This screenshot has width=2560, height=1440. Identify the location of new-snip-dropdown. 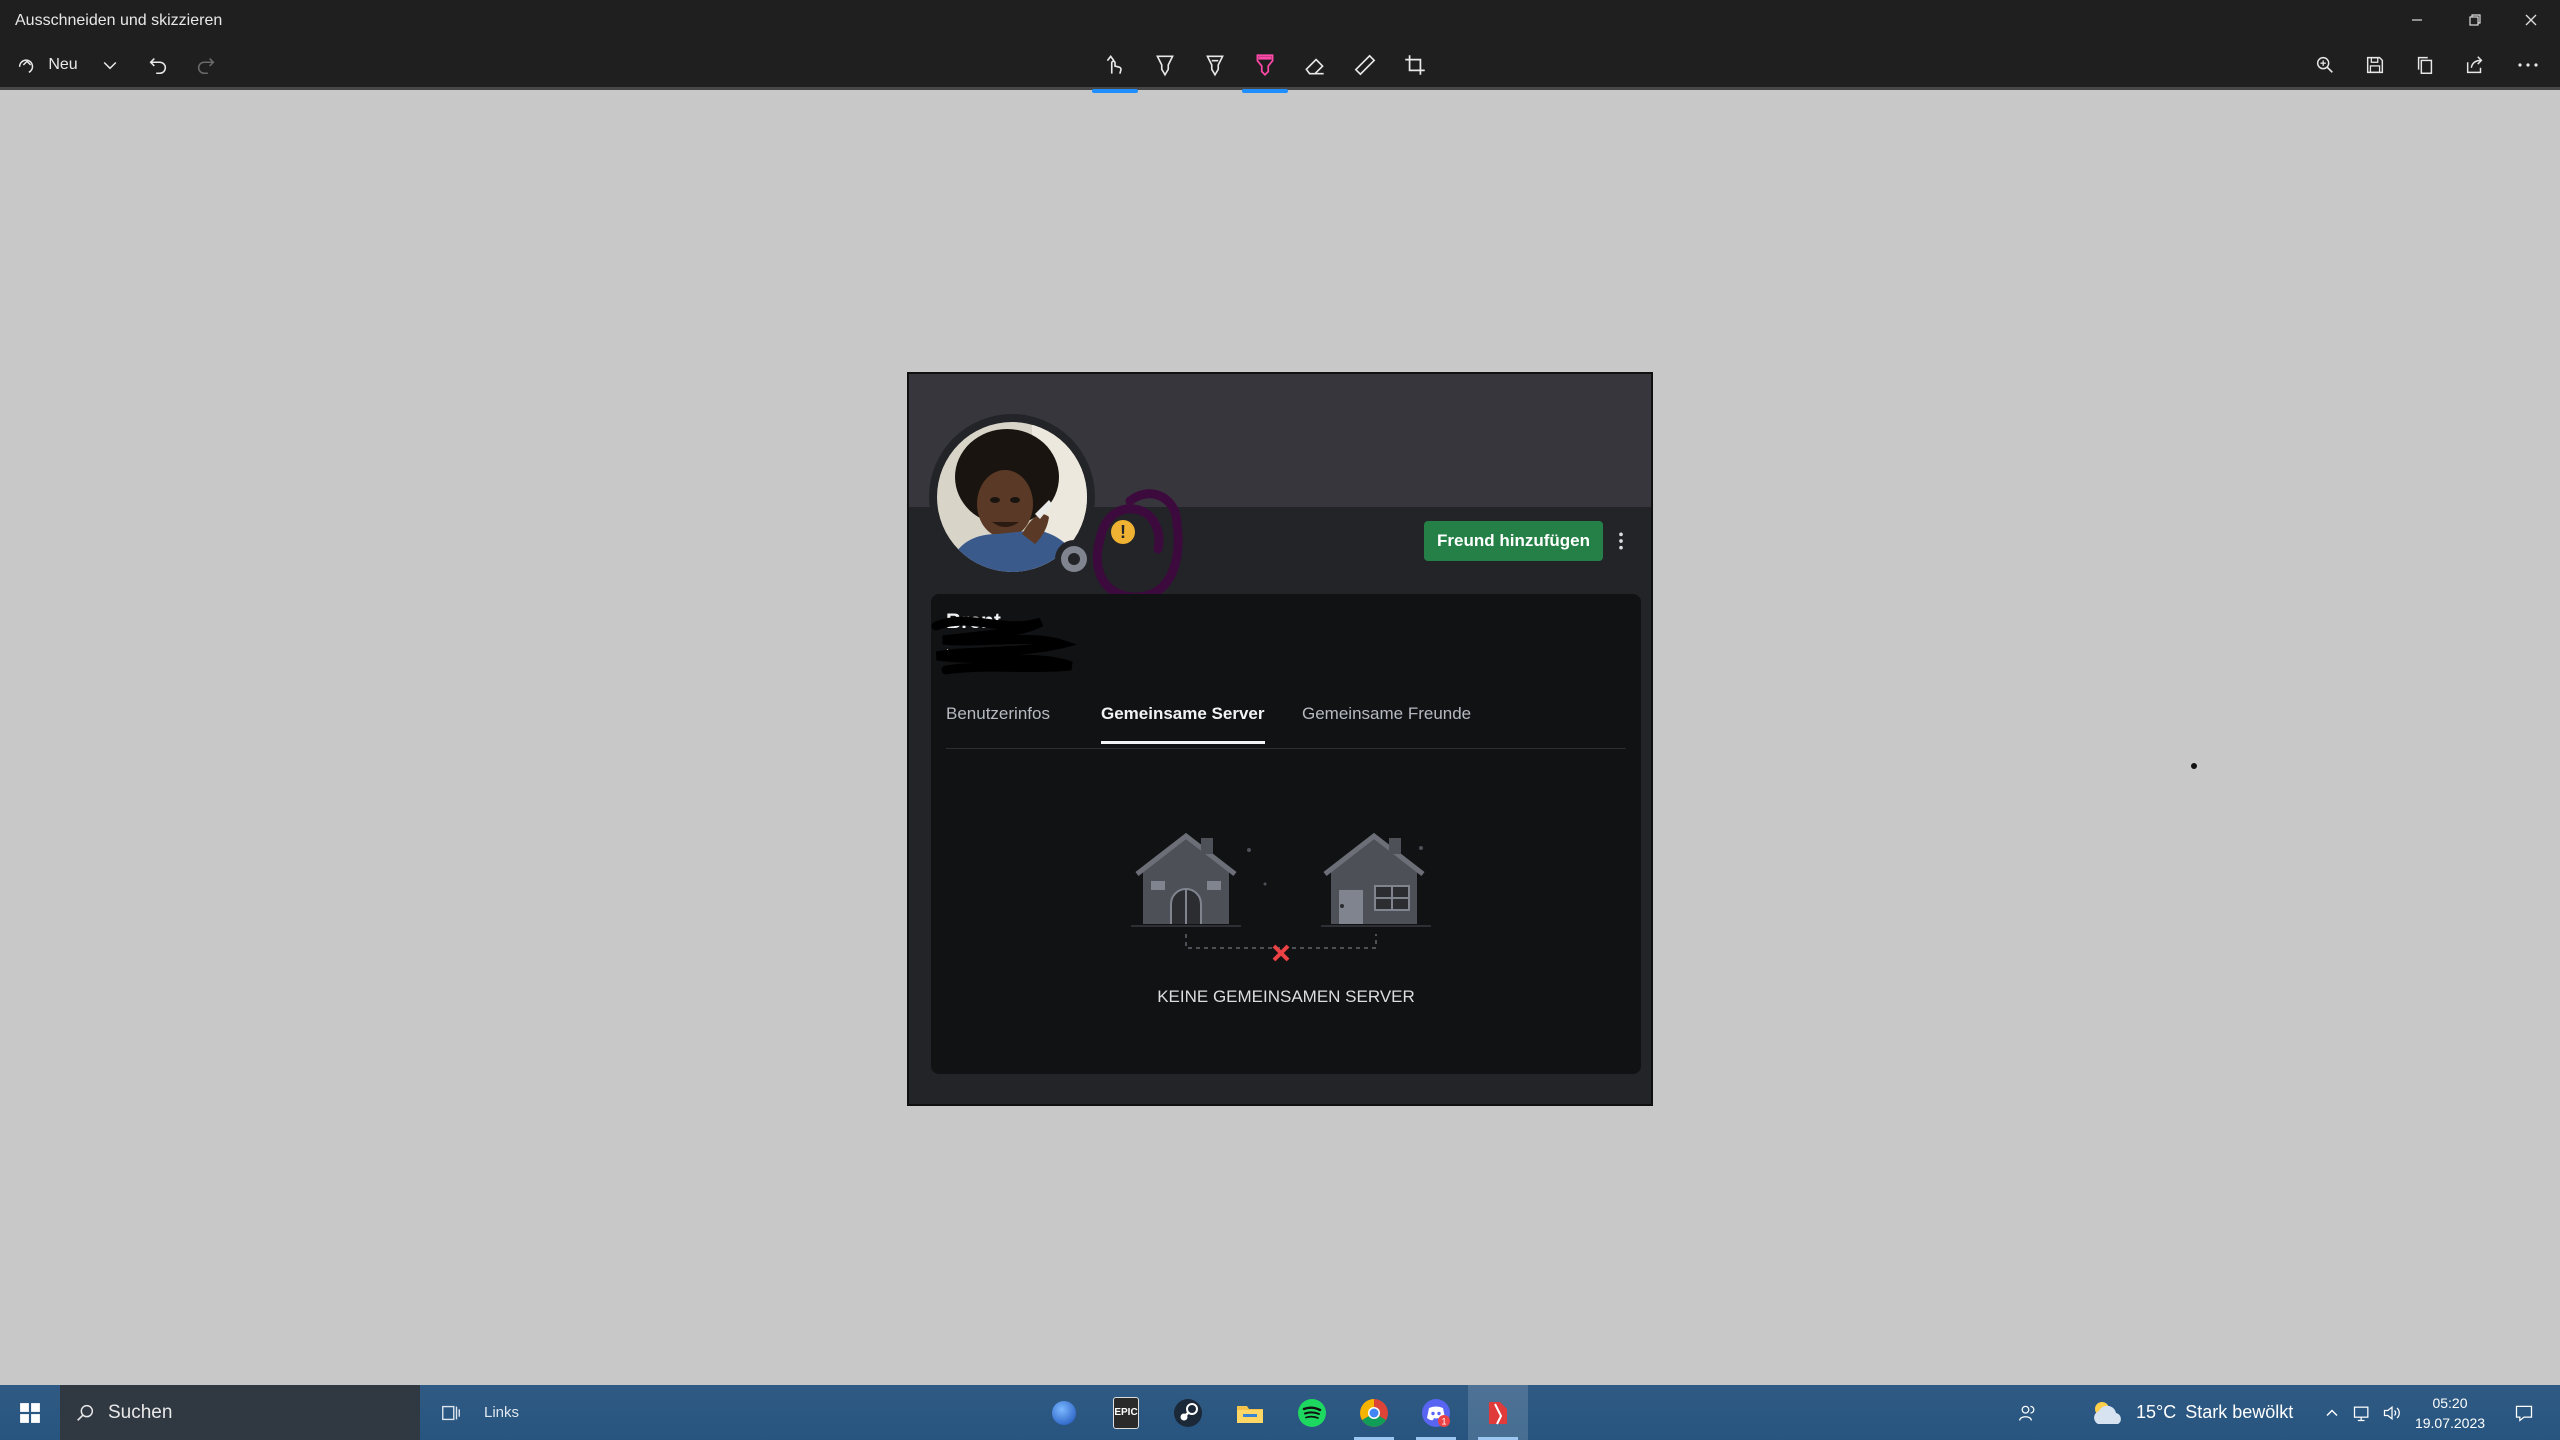
(110, 65).